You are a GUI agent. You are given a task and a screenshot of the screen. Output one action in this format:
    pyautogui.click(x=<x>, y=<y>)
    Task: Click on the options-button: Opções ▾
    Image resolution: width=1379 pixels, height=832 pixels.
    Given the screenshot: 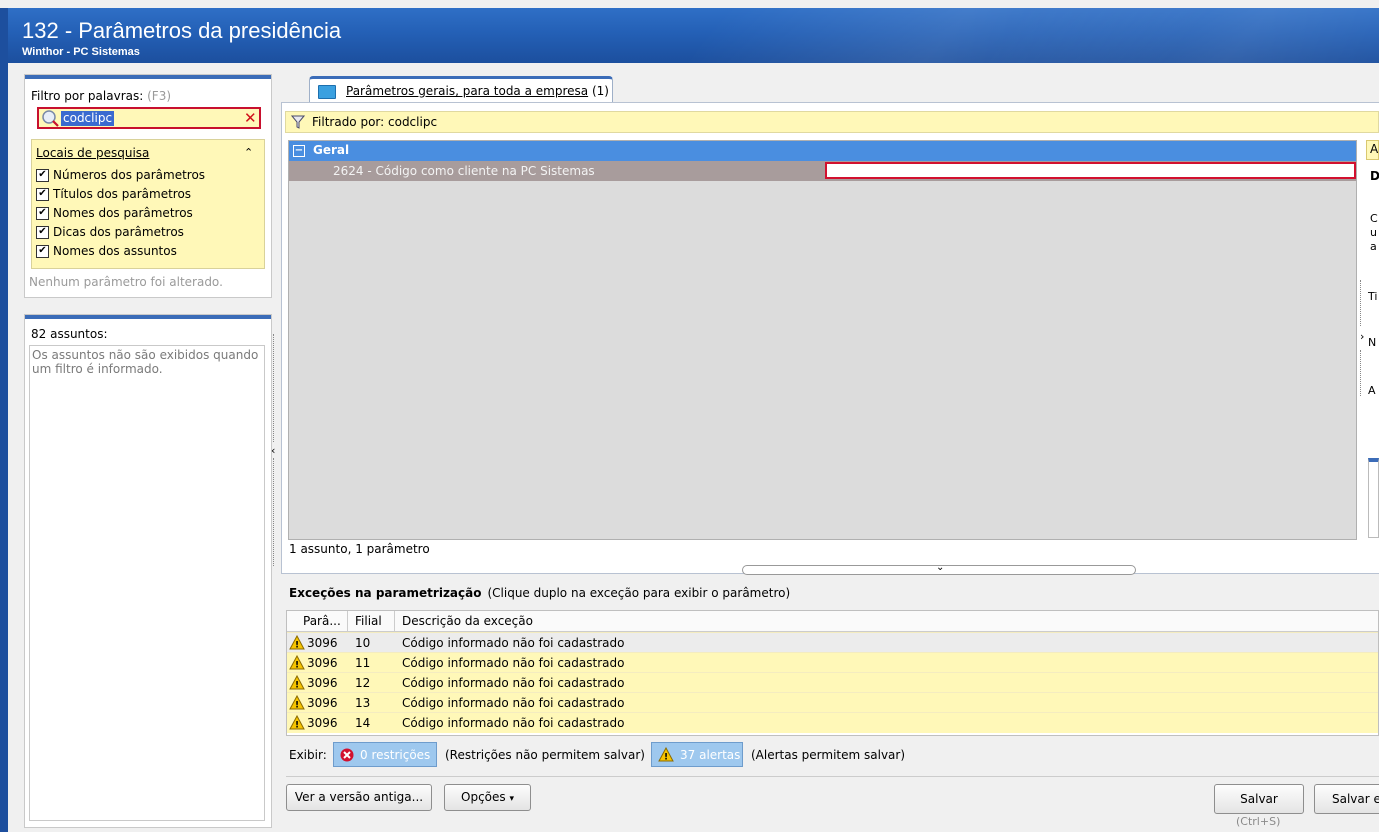 What is the action you would take?
    pyautogui.click(x=487, y=797)
    